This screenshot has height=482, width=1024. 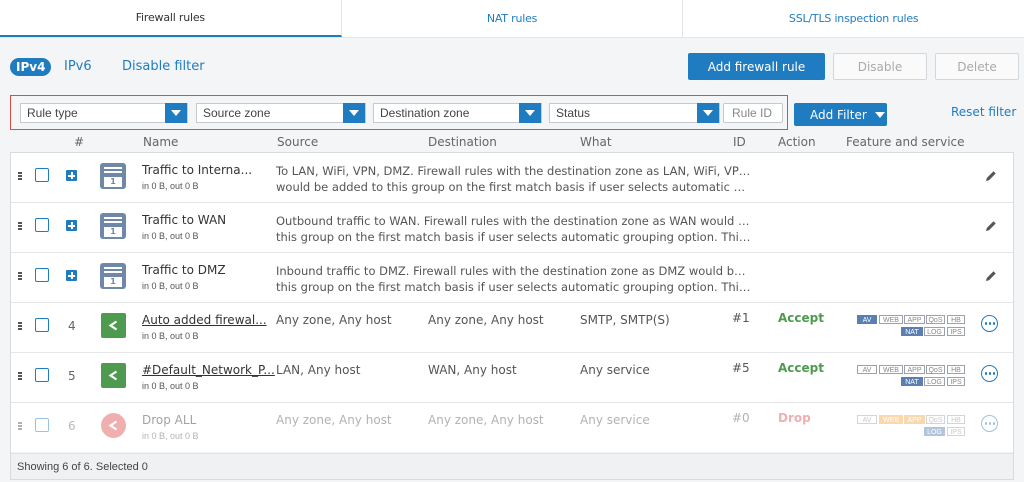 What do you see at coordinates (615, 370) in the screenshot?
I see `rule-what: Any service` at bounding box center [615, 370].